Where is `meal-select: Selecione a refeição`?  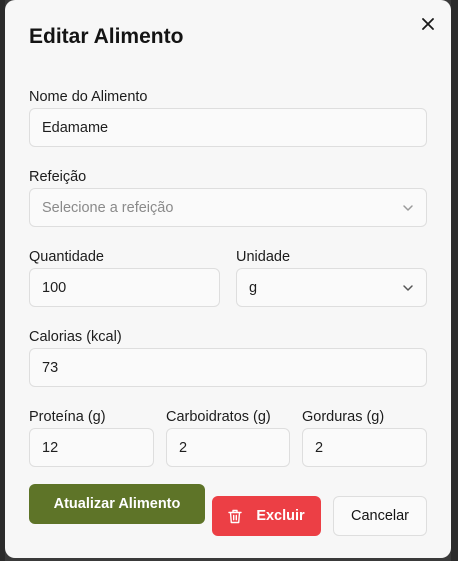
meal-select: Selecione a refeição is located at coordinates (228, 207).